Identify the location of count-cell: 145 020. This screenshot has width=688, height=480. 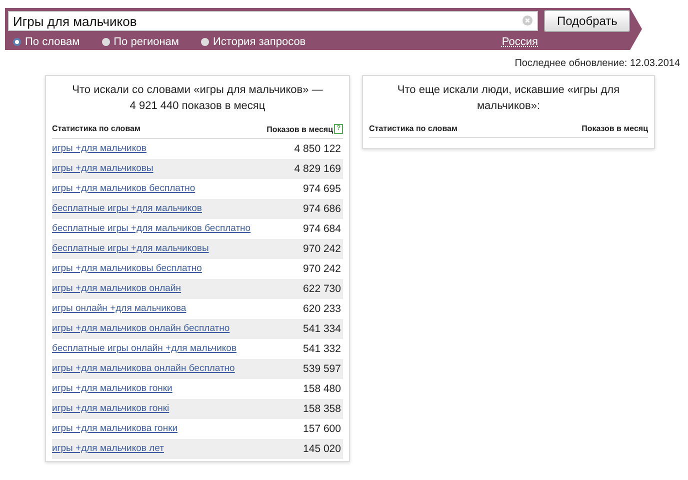
(322, 449).